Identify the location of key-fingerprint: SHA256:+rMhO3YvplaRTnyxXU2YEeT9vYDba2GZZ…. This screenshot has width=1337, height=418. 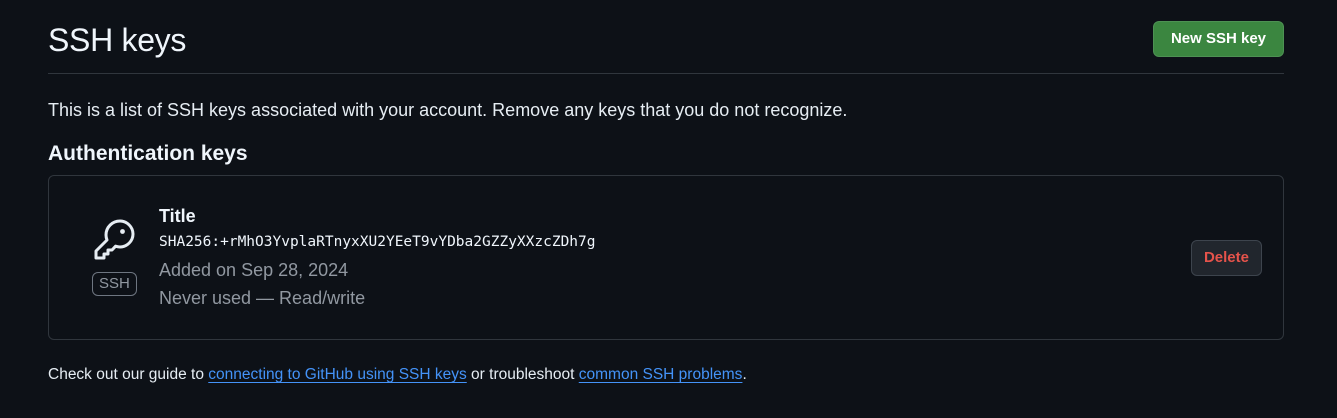
(377, 242).